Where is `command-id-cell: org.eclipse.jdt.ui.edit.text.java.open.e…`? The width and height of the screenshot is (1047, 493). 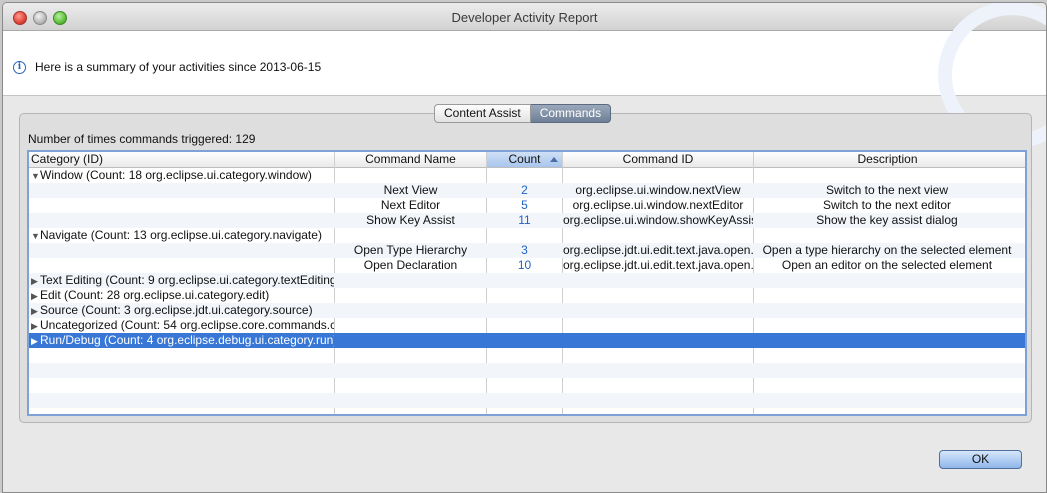
command-id-cell: org.eclipse.jdt.ui.edit.text.java.open.e… is located at coordinates (658, 265).